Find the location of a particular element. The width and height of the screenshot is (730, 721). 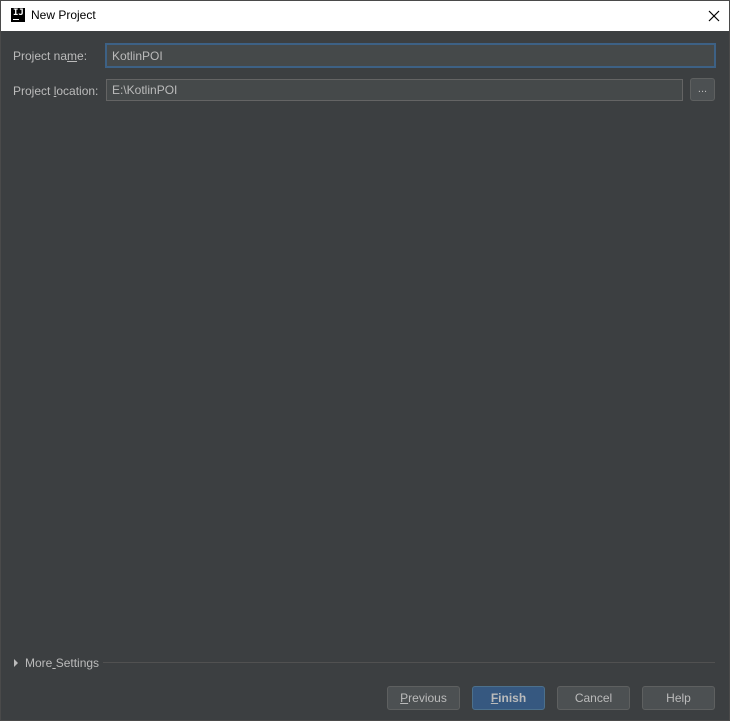

more-settings-label-pre: More is located at coordinates (39, 663).